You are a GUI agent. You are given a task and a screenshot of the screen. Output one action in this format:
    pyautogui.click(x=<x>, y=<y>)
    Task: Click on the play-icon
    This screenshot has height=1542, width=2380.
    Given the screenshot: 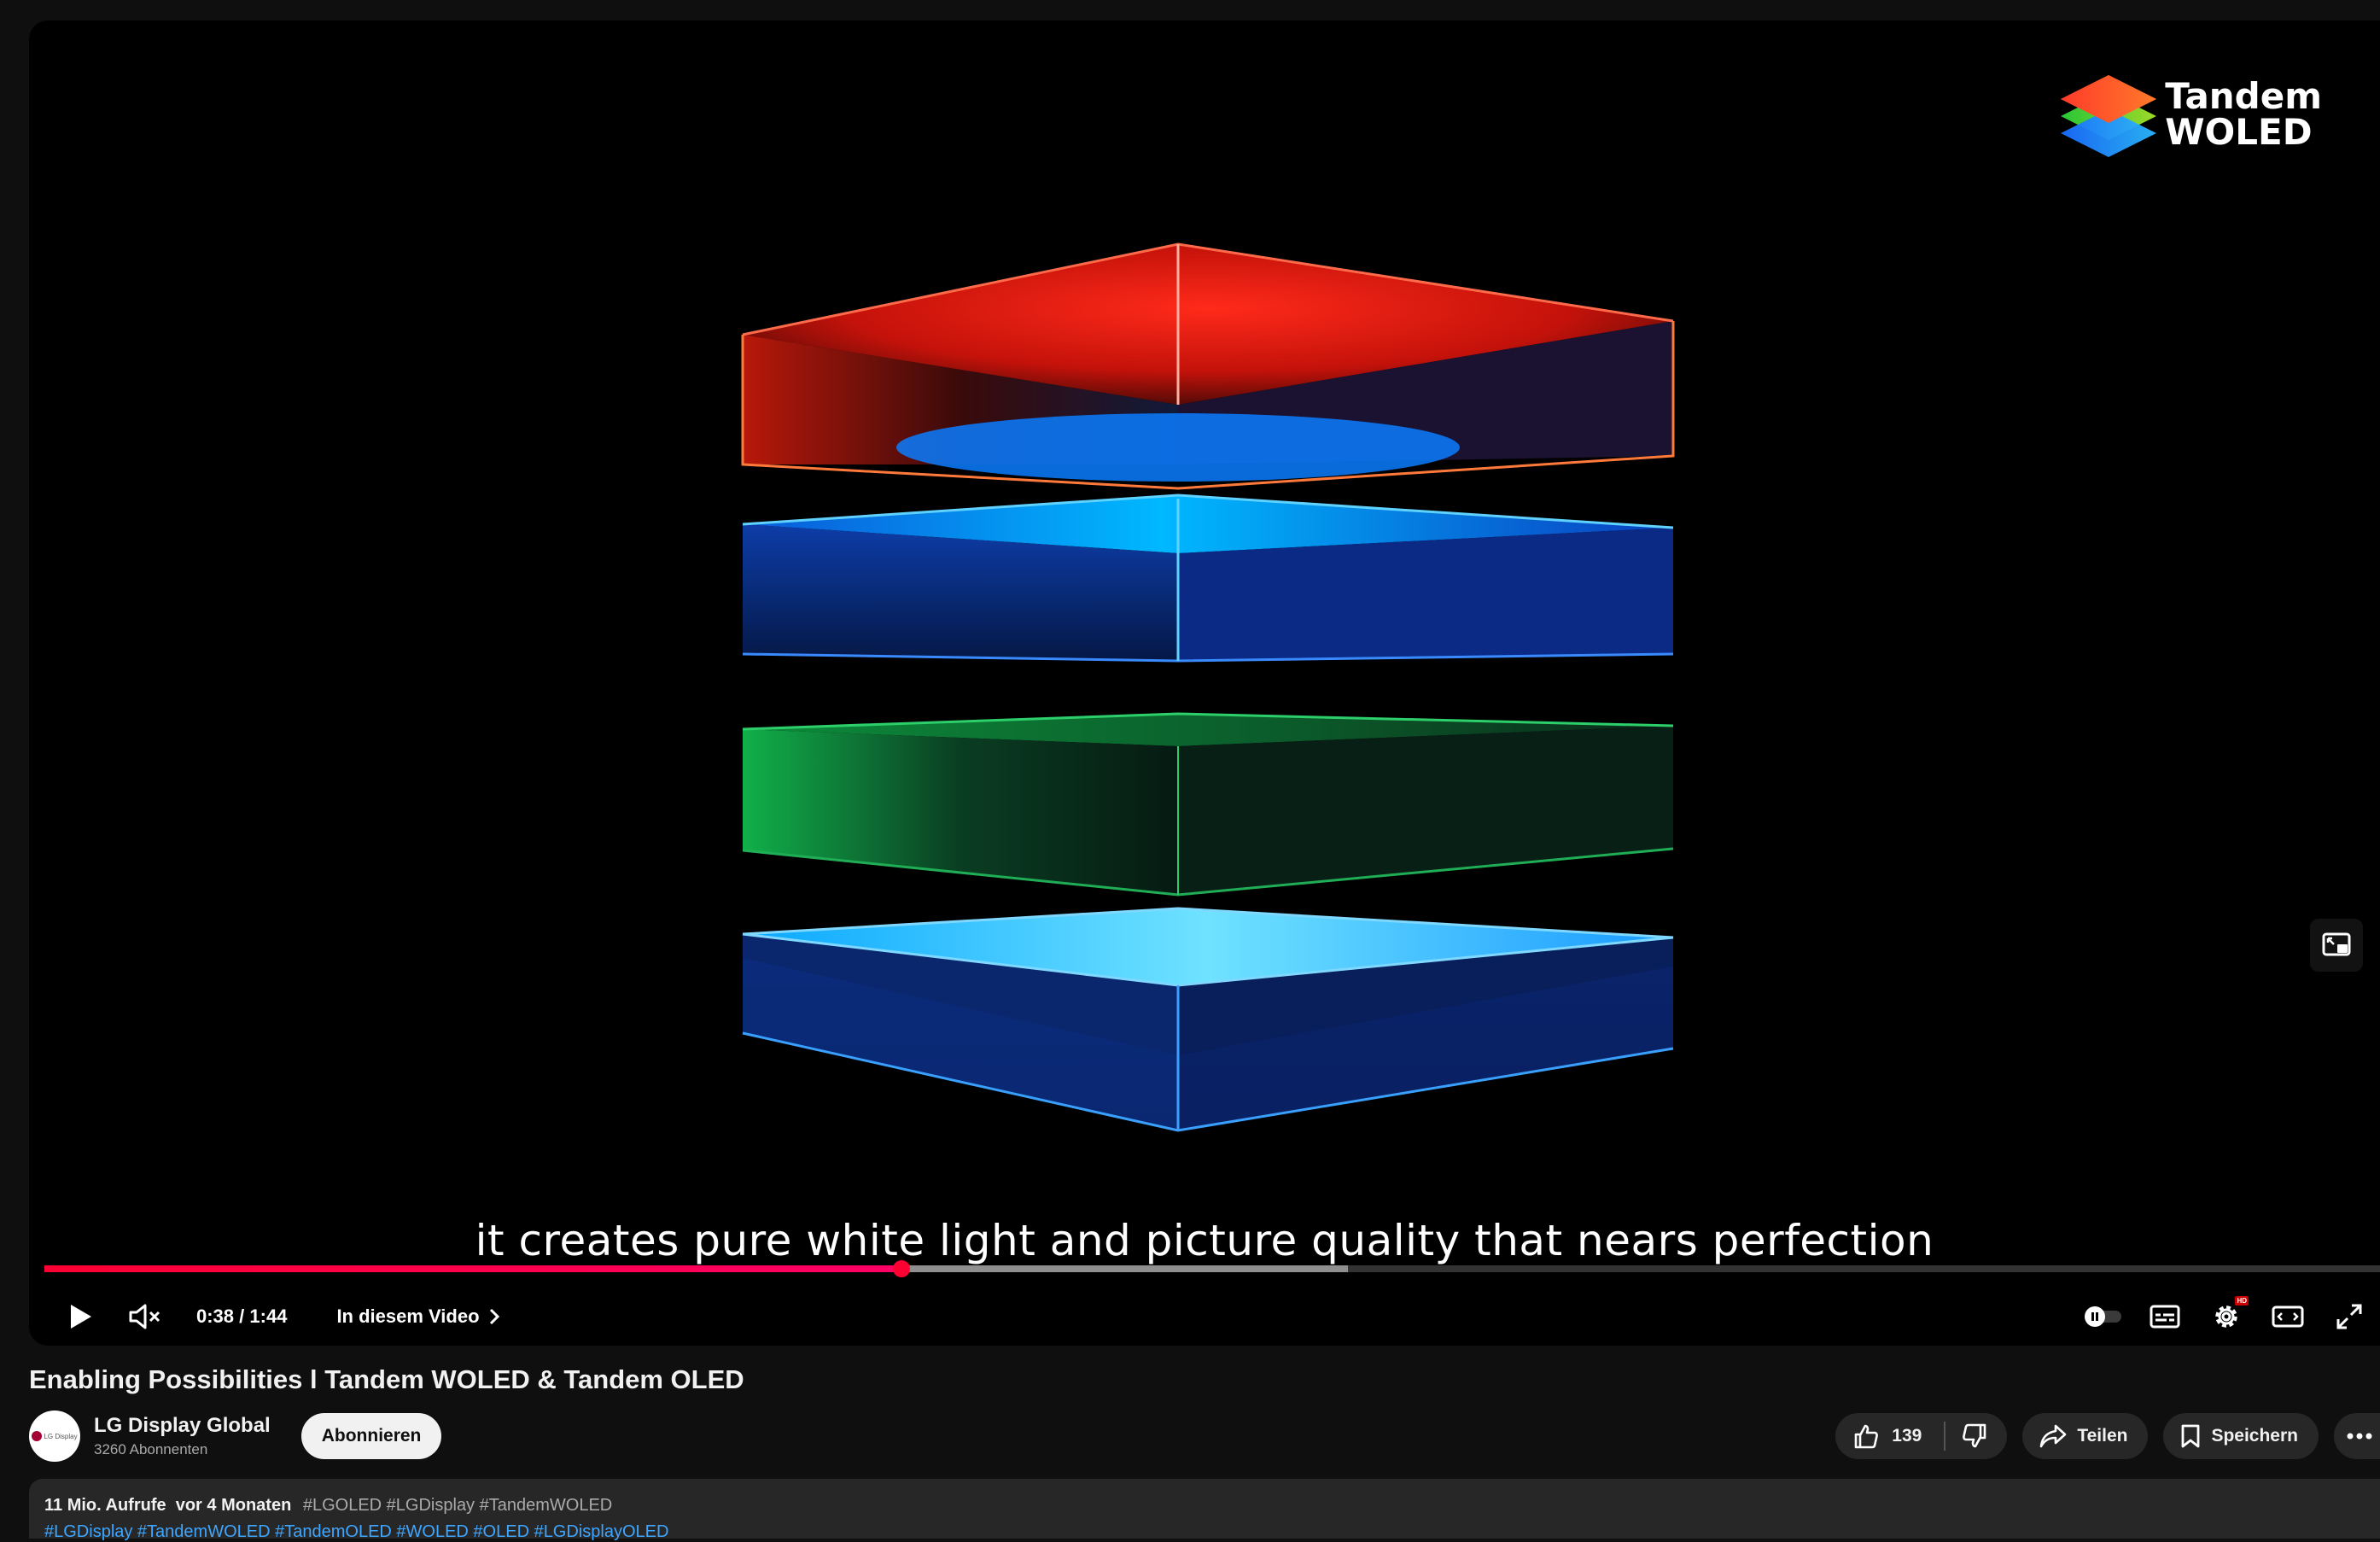 What is the action you would take?
    pyautogui.click(x=81, y=1317)
    